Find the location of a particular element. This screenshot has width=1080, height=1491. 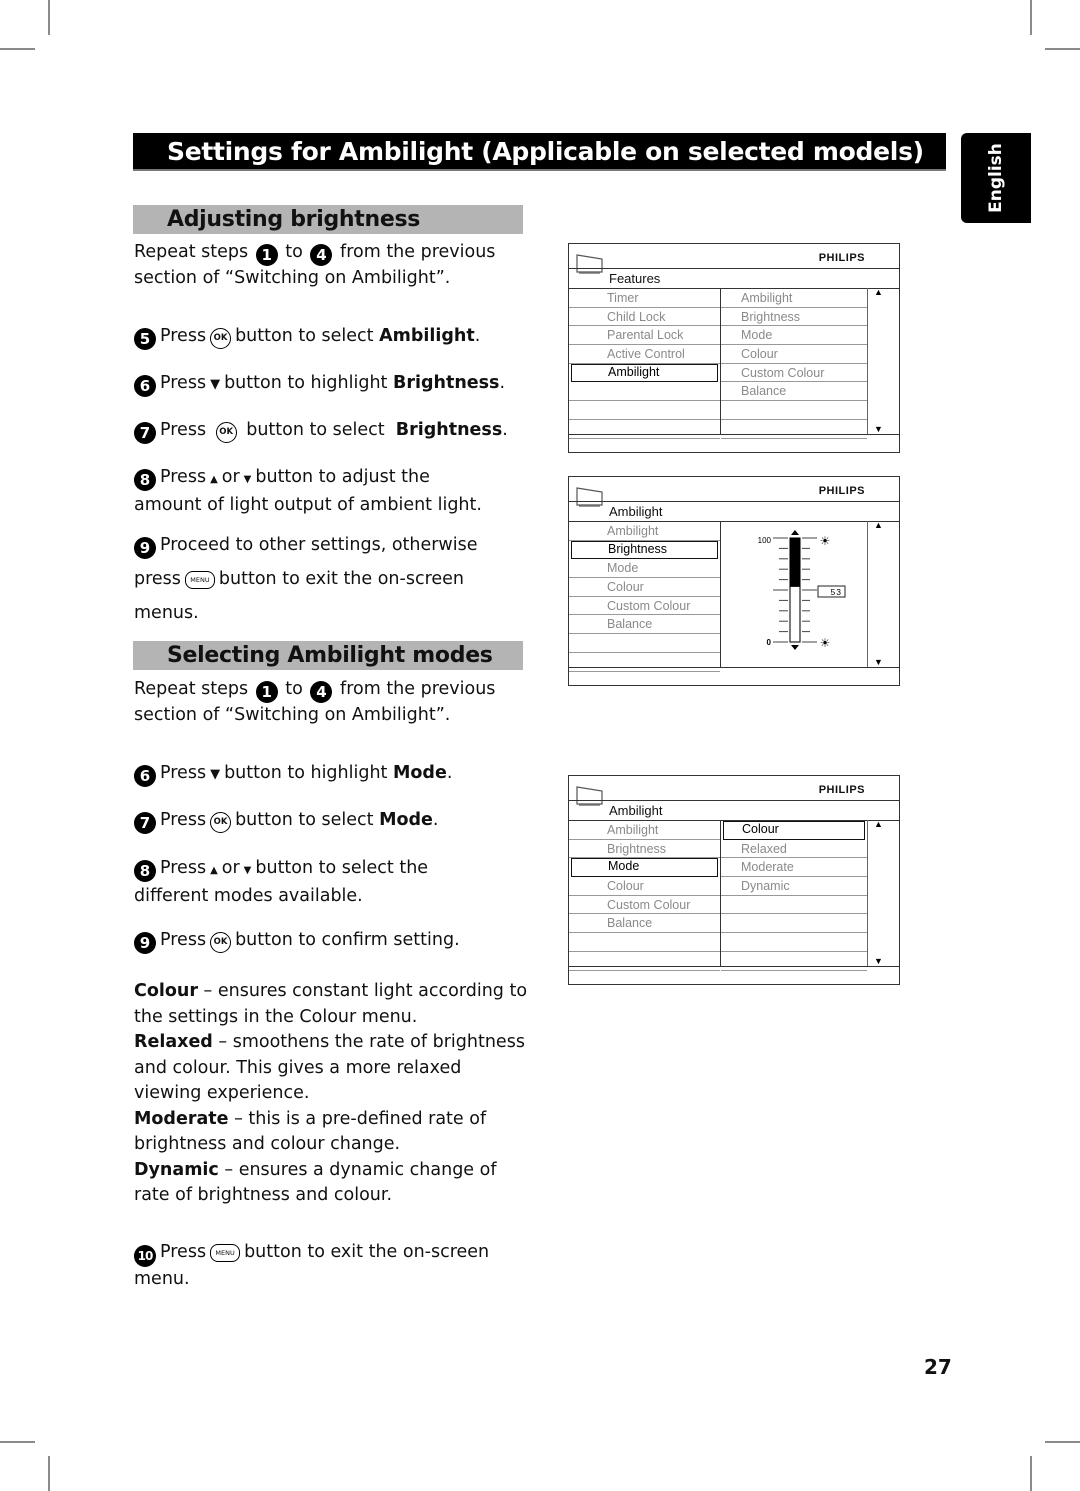

modes-step-9: 9 Press OK button to confirm setting. is located at coordinates (334, 941).